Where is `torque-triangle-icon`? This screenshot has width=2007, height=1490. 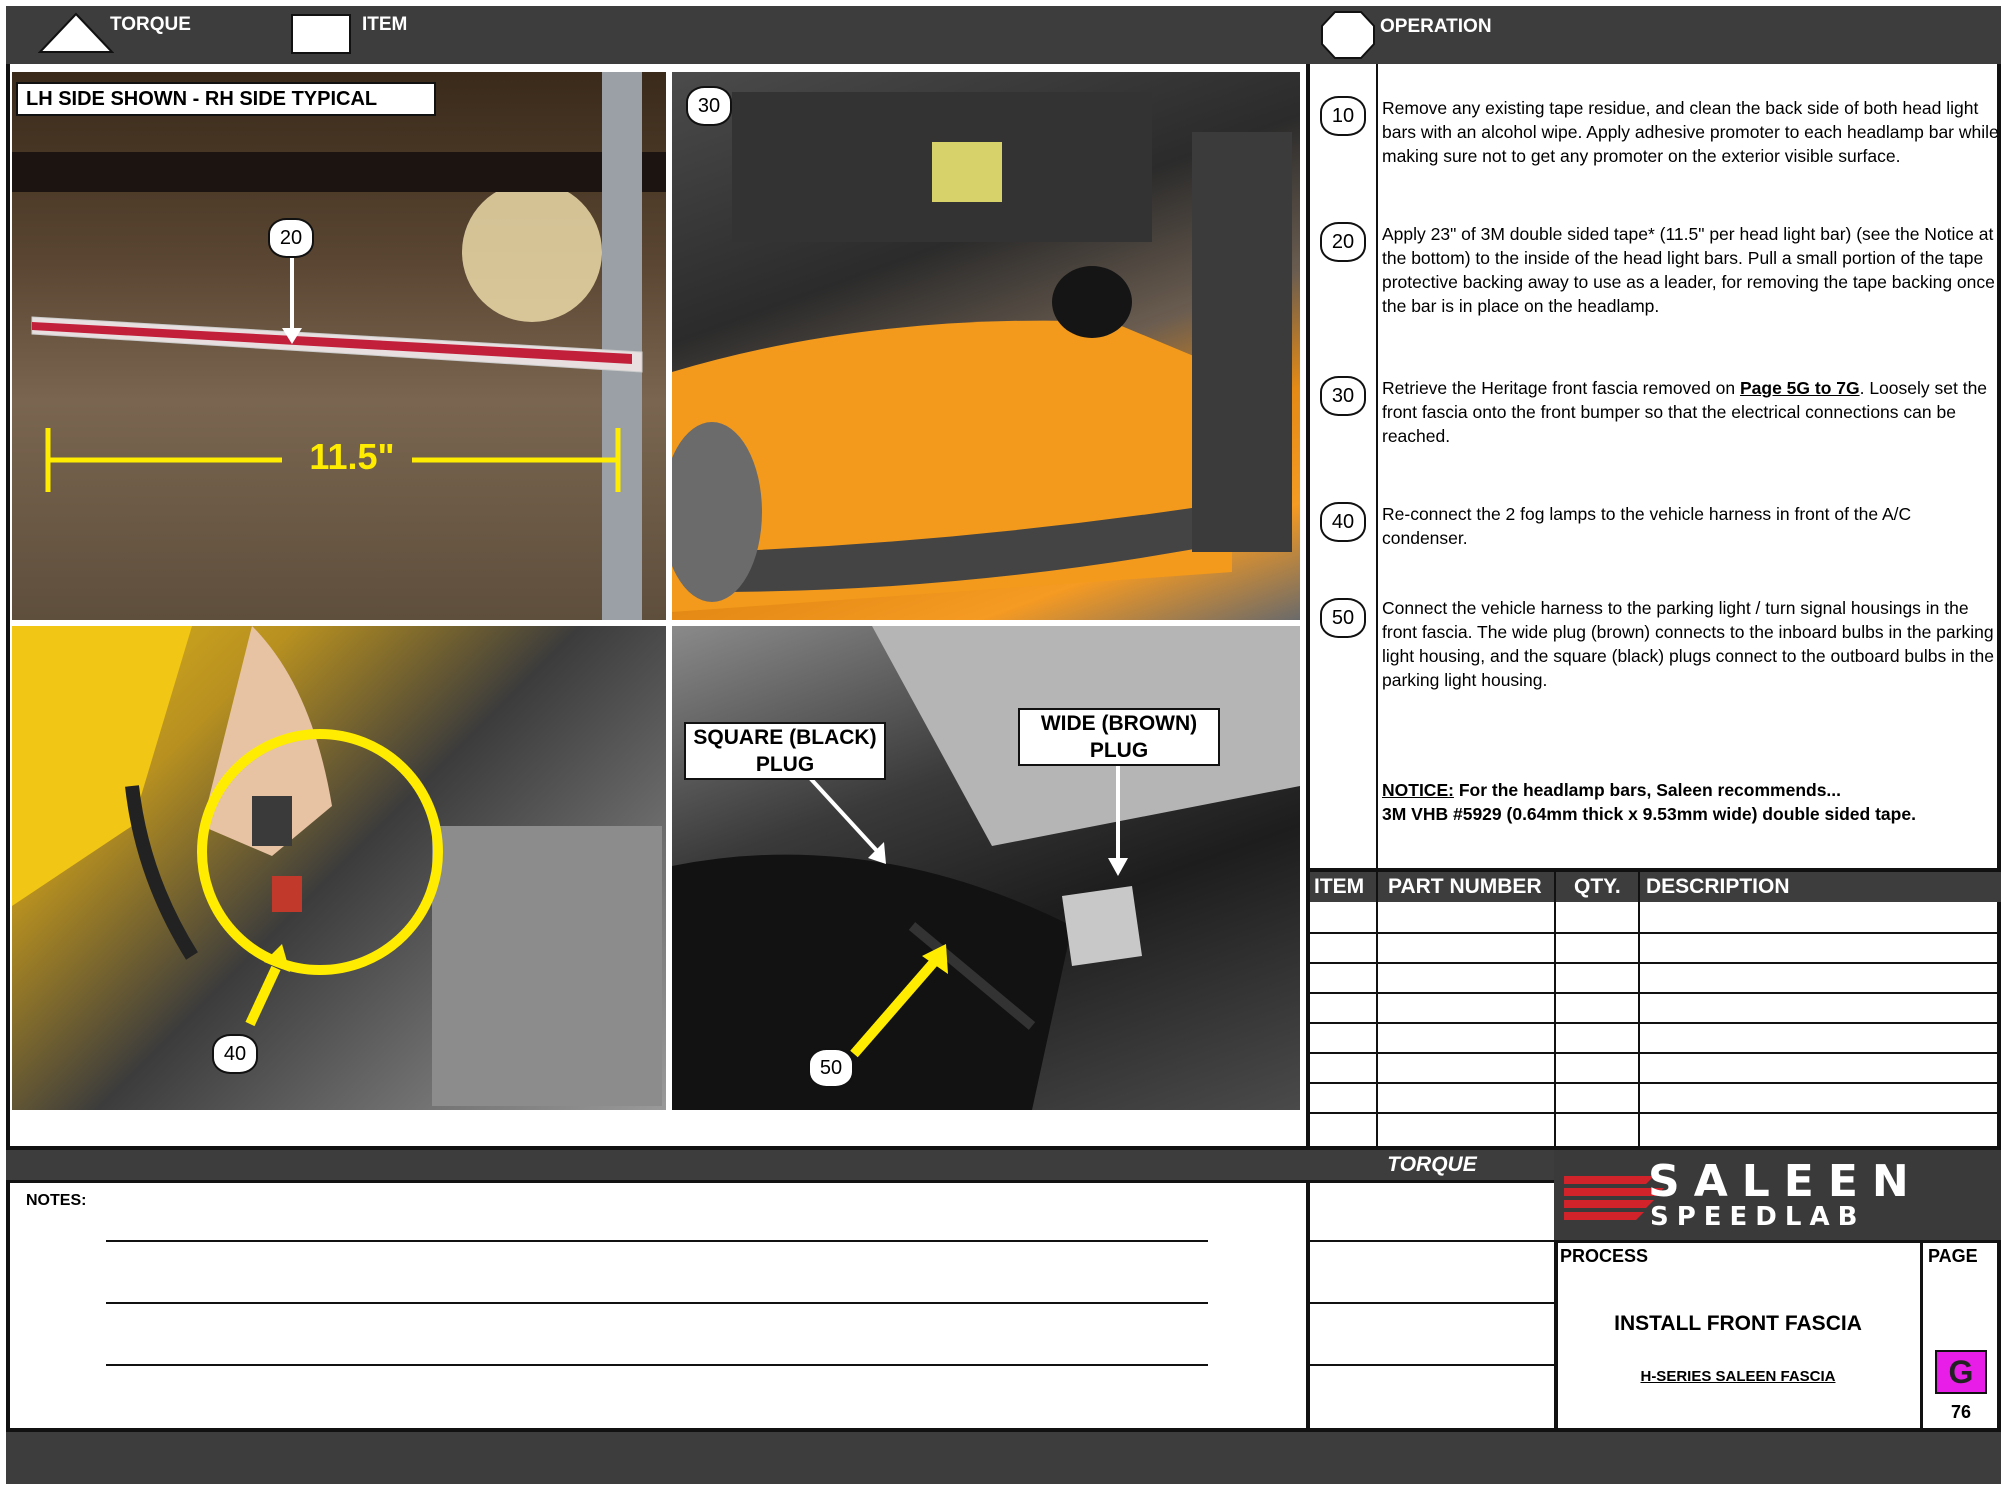
torque-triangle-icon is located at coordinates (76, 32).